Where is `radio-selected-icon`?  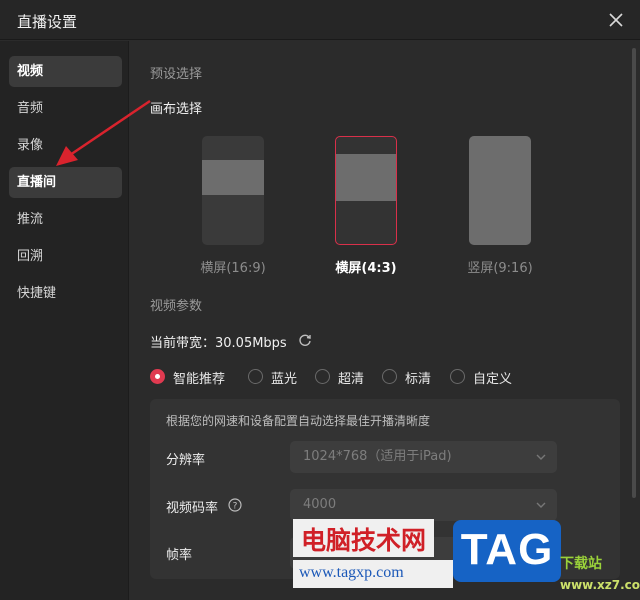 radio-selected-icon is located at coordinates (157, 376).